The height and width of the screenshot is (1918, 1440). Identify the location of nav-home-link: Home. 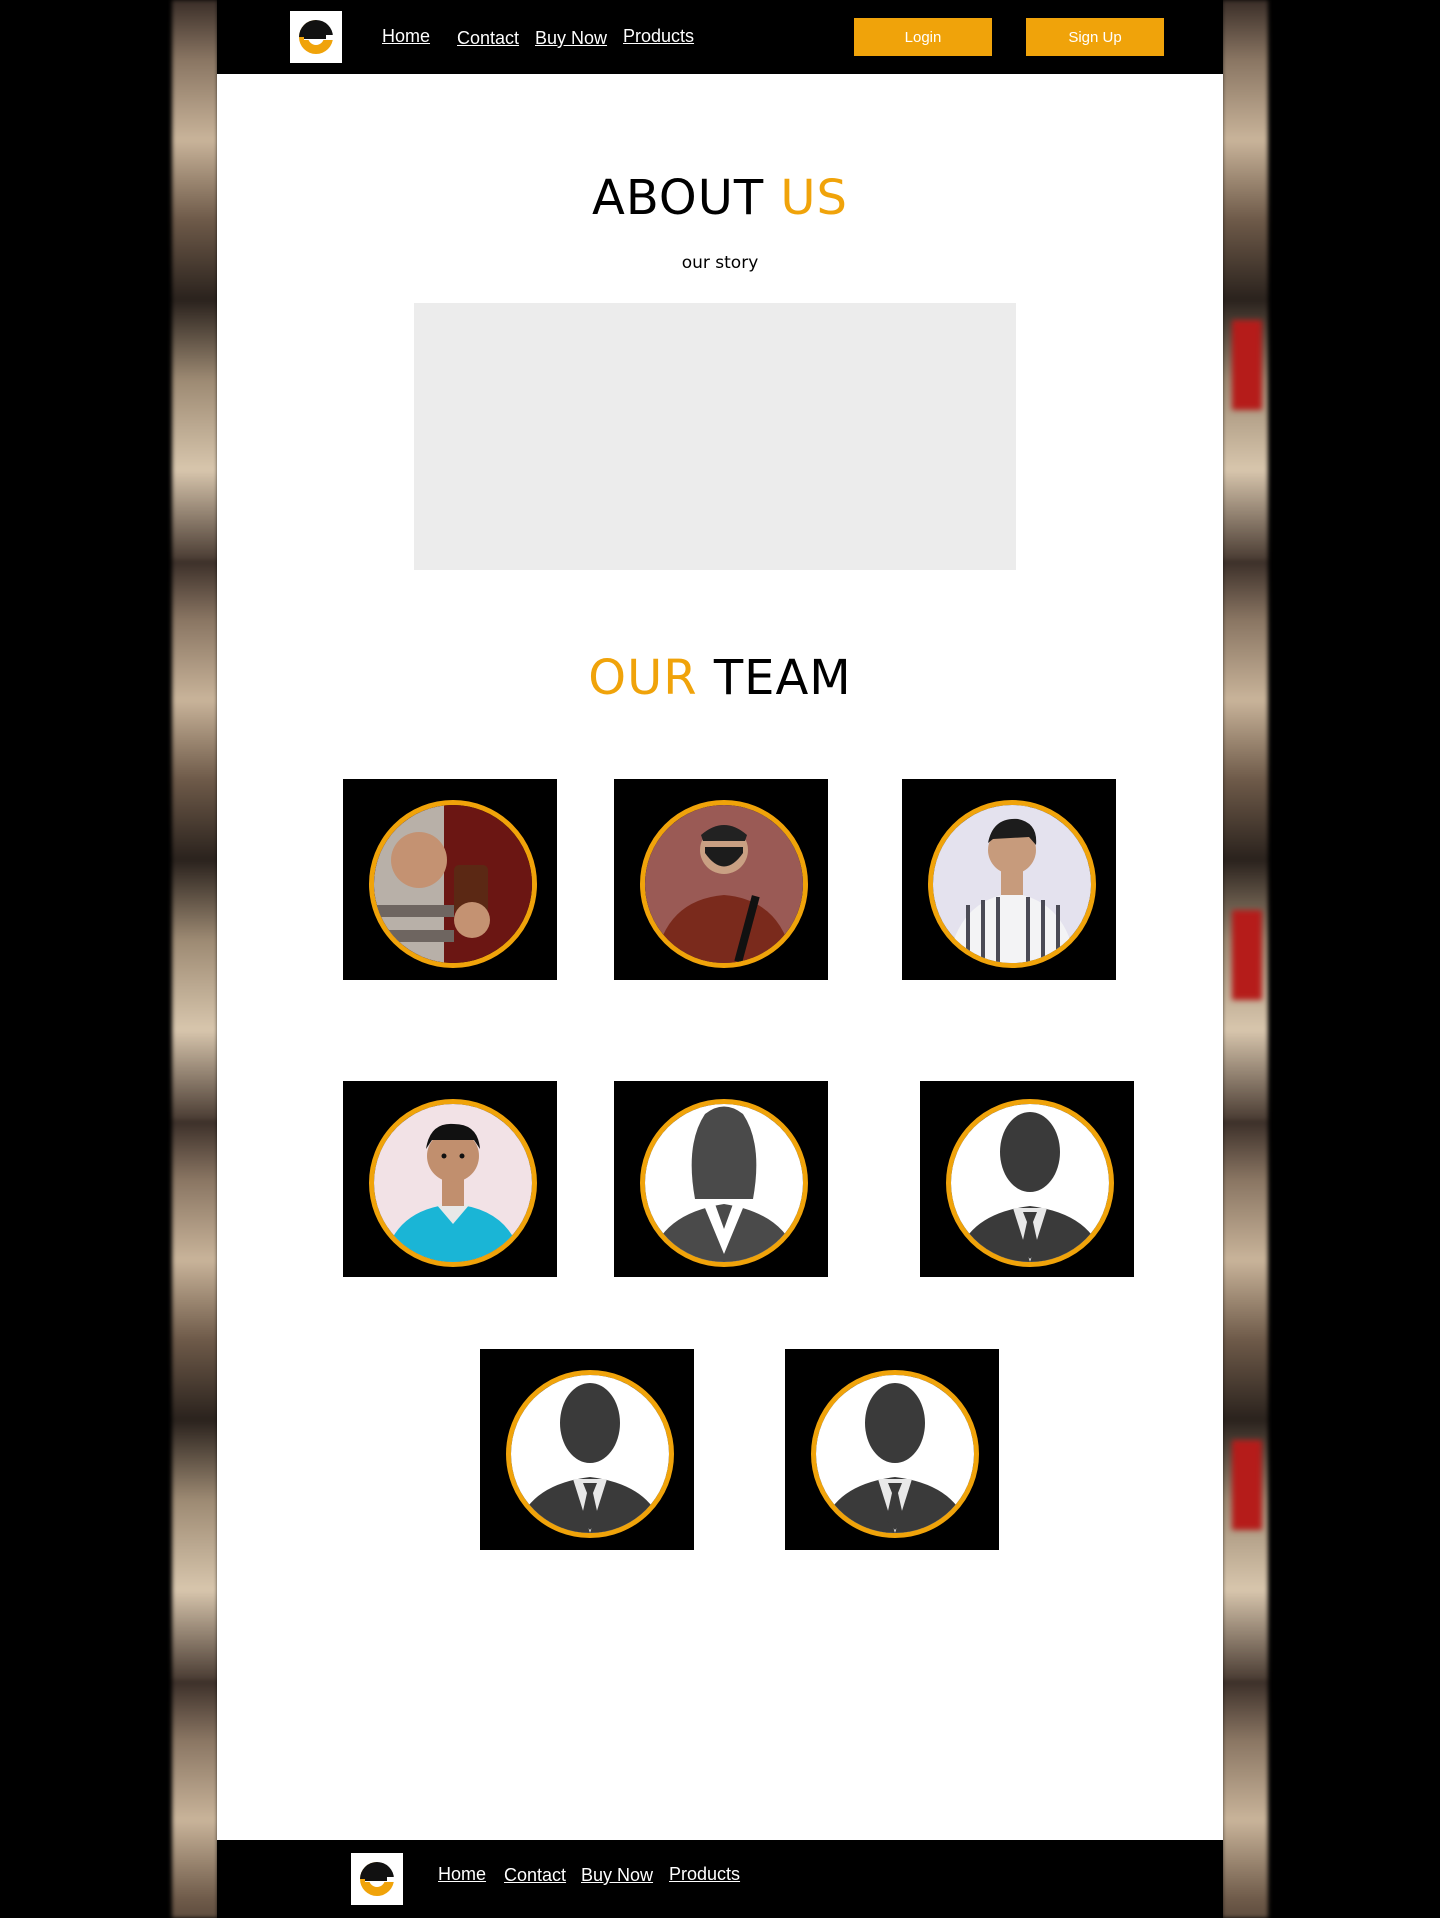
(406, 36).